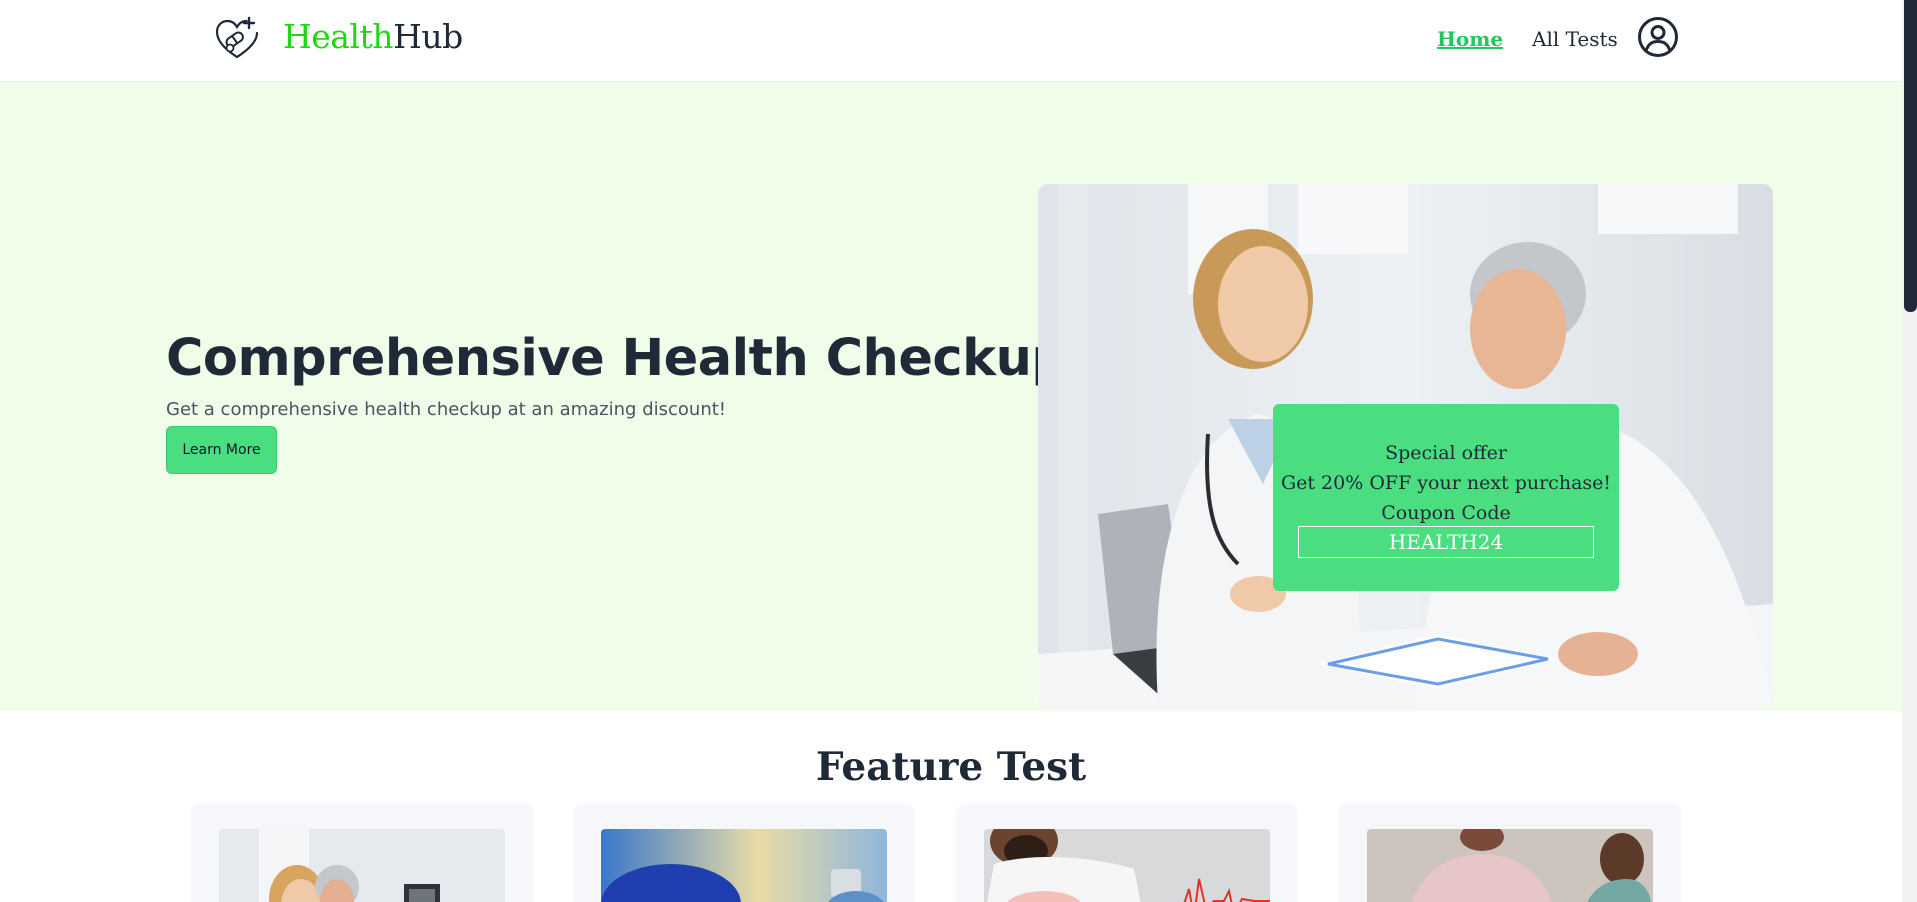 The height and width of the screenshot is (902, 1917). What do you see at coordinates (1575, 39) in the screenshot?
I see `nav-all-tests-link: All Tests` at bounding box center [1575, 39].